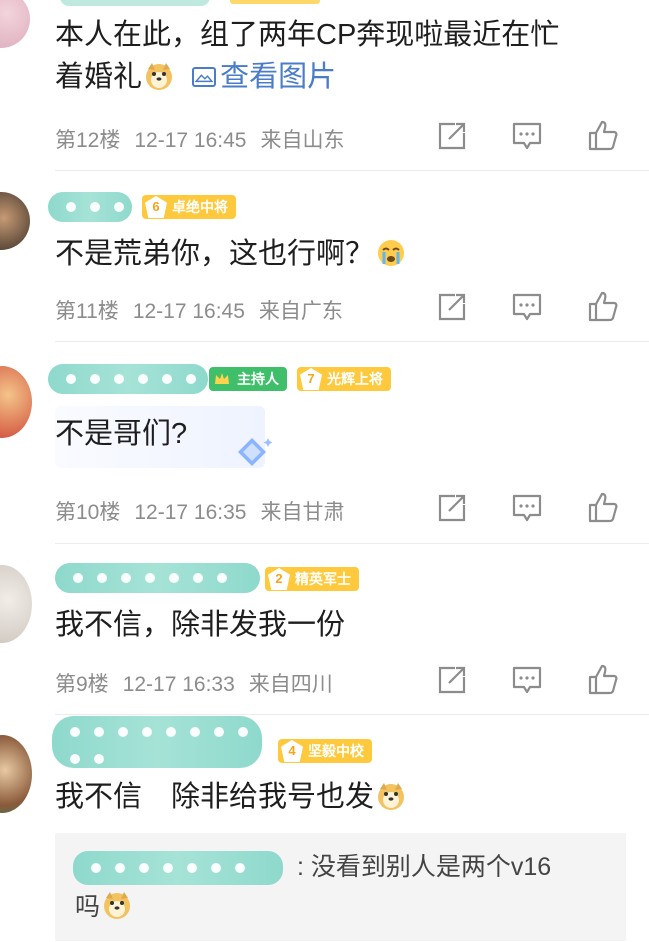 This screenshot has width=649, height=942. Describe the element at coordinates (302, 512) in the screenshot. I see `post-location: 来自甘肃` at that location.